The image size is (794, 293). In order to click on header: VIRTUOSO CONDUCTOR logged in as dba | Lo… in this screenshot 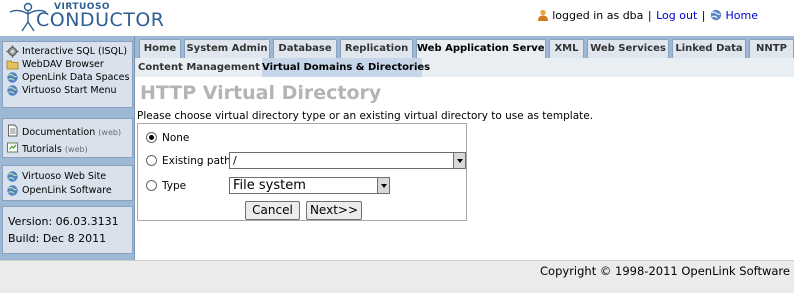, I will do `click(397, 18)`.